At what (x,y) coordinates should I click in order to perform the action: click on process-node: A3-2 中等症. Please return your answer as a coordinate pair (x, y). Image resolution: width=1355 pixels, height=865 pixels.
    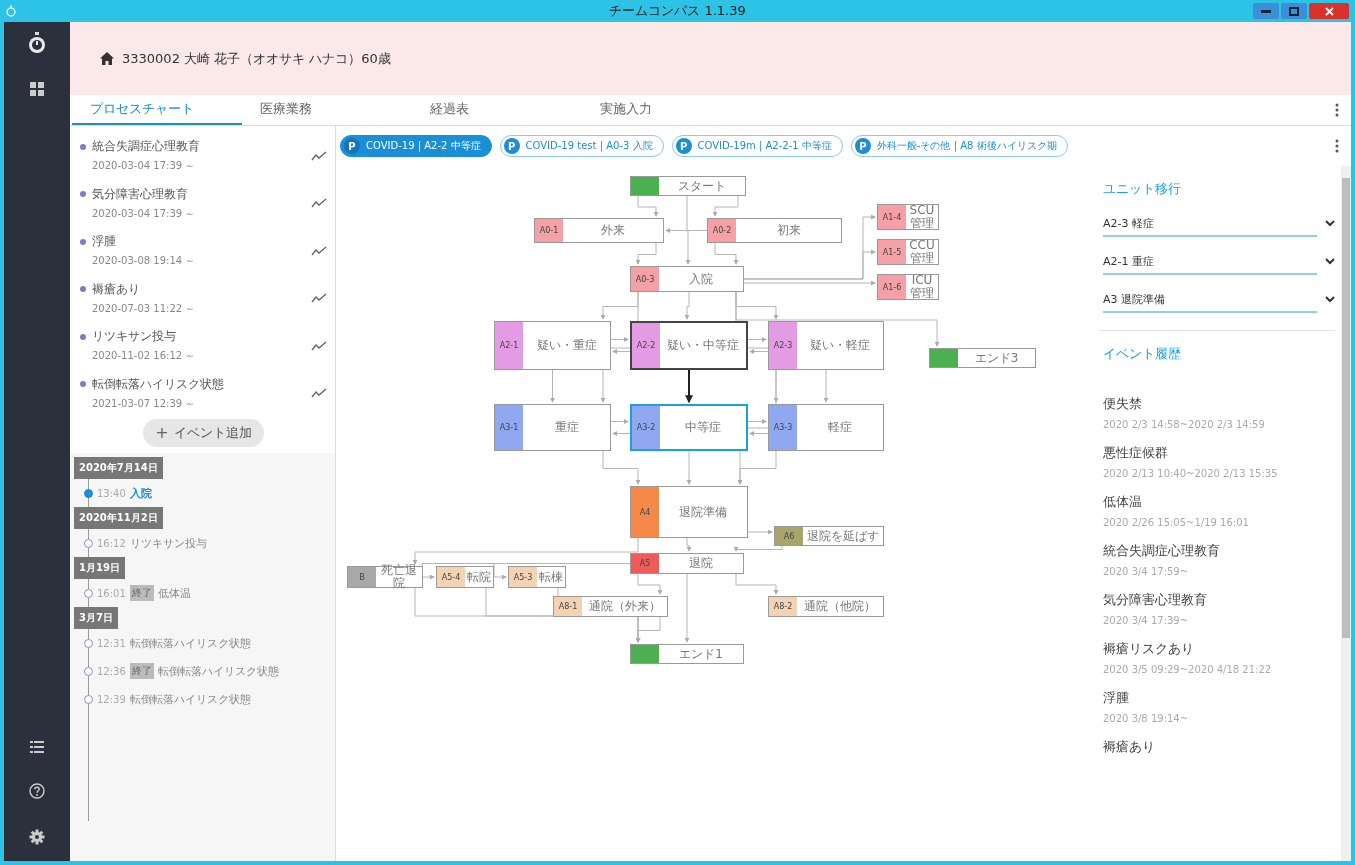
    Looking at the image, I should click on (689, 427).